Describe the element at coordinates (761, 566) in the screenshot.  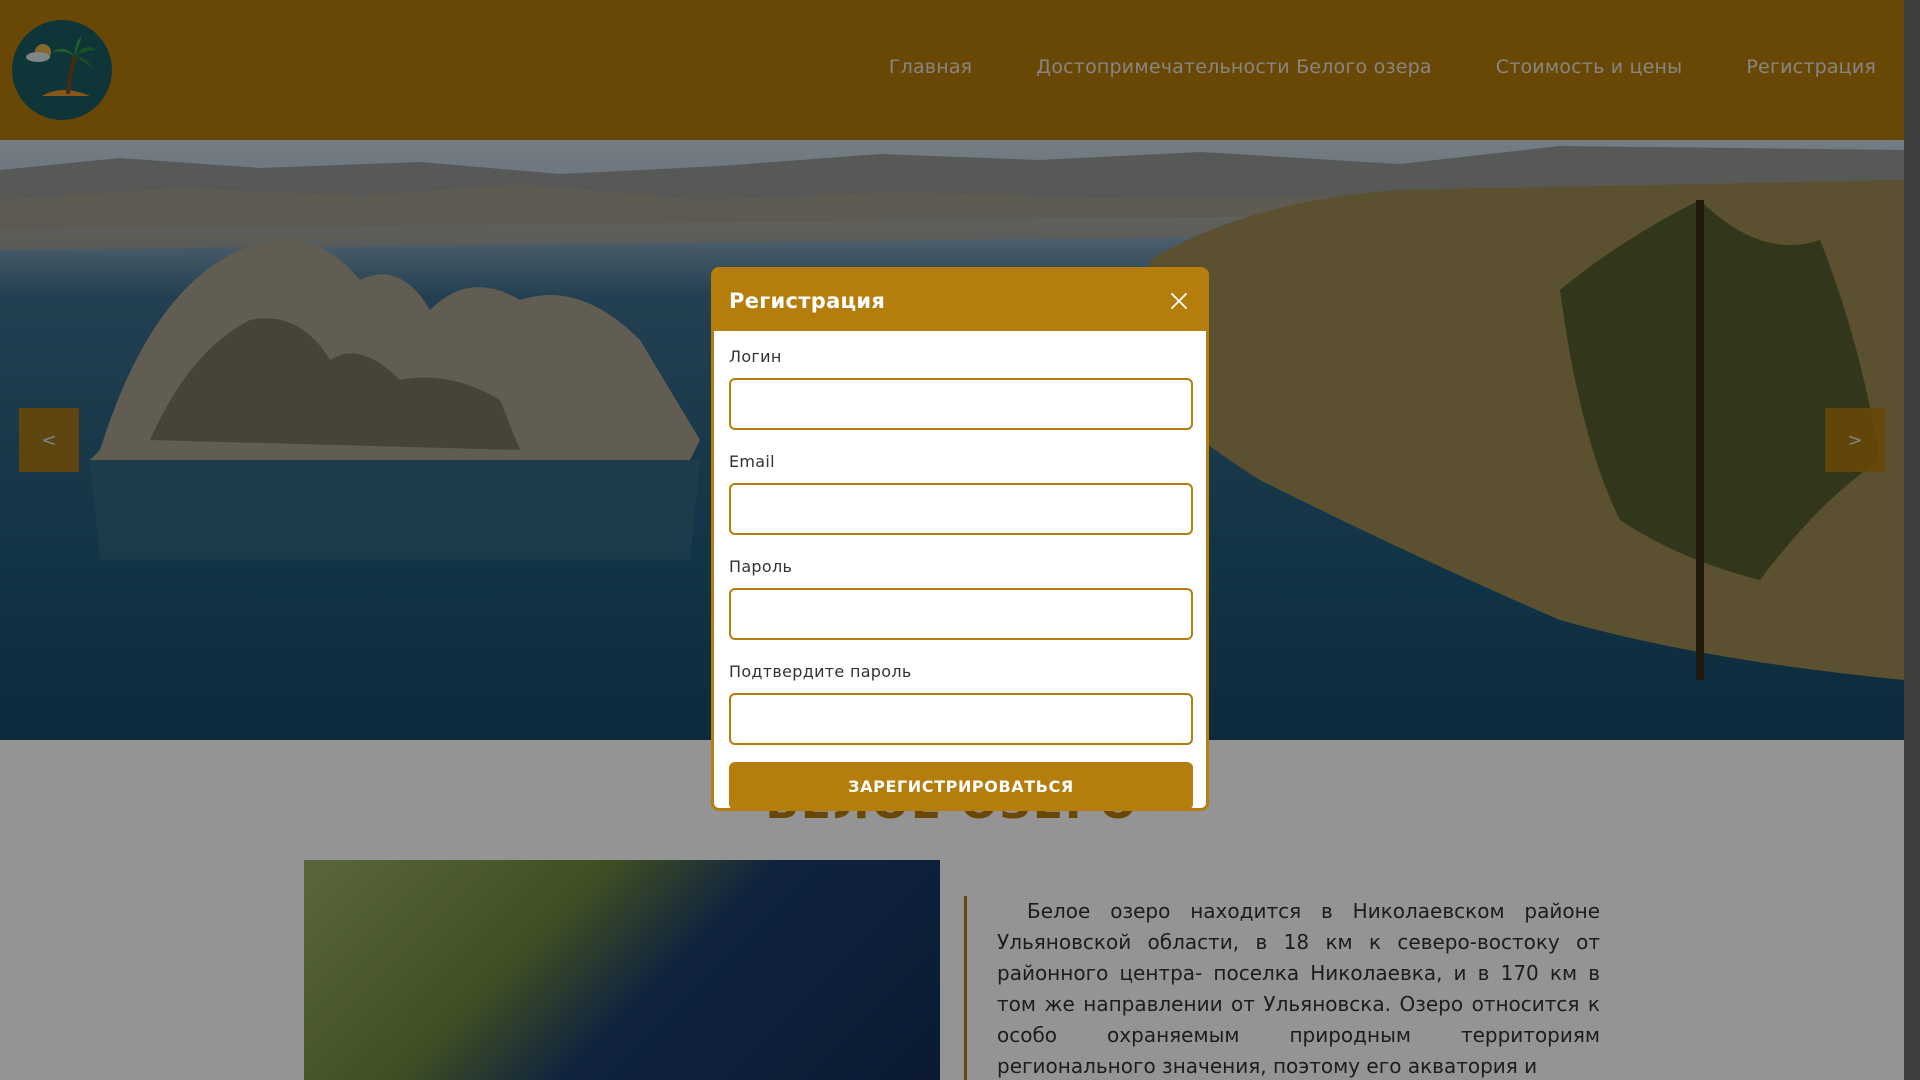
I see `password-label: Пароль` at that location.